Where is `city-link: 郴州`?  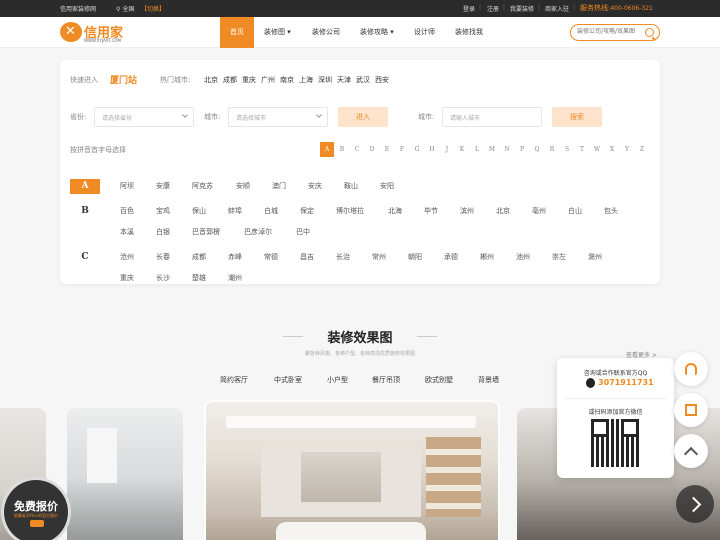 city-link: 郴州 is located at coordinates (487, 257).